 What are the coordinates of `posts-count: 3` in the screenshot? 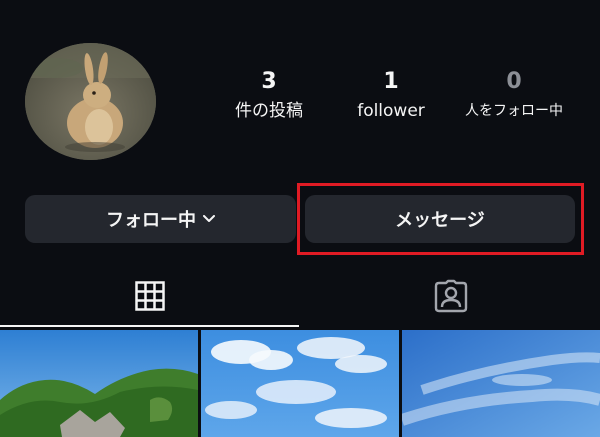 It's located at (269, 81).